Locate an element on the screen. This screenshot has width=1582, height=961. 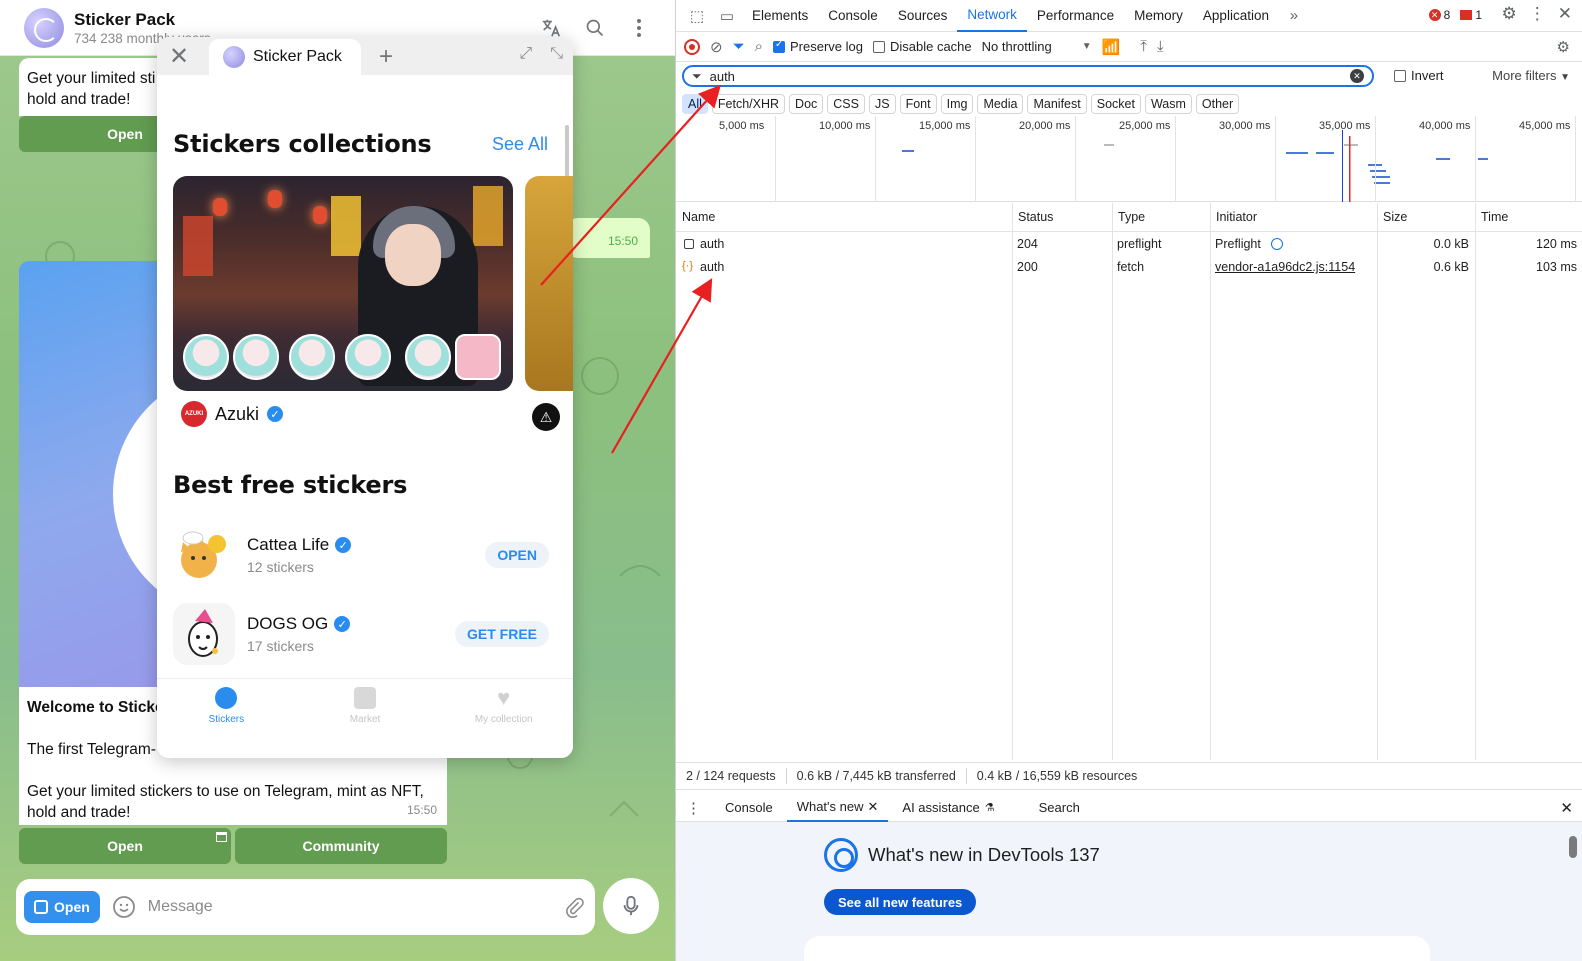
close-drawer-icon: ✕ is located at coordinates (1566, 808).